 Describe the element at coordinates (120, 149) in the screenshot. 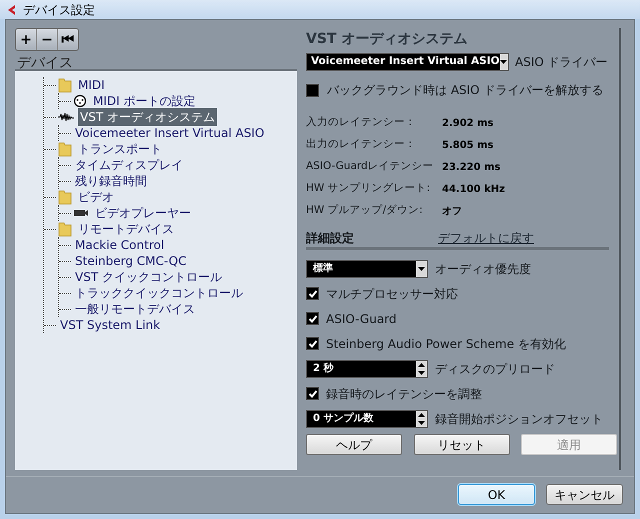

I see `tree-item: トランスポート` at that location.